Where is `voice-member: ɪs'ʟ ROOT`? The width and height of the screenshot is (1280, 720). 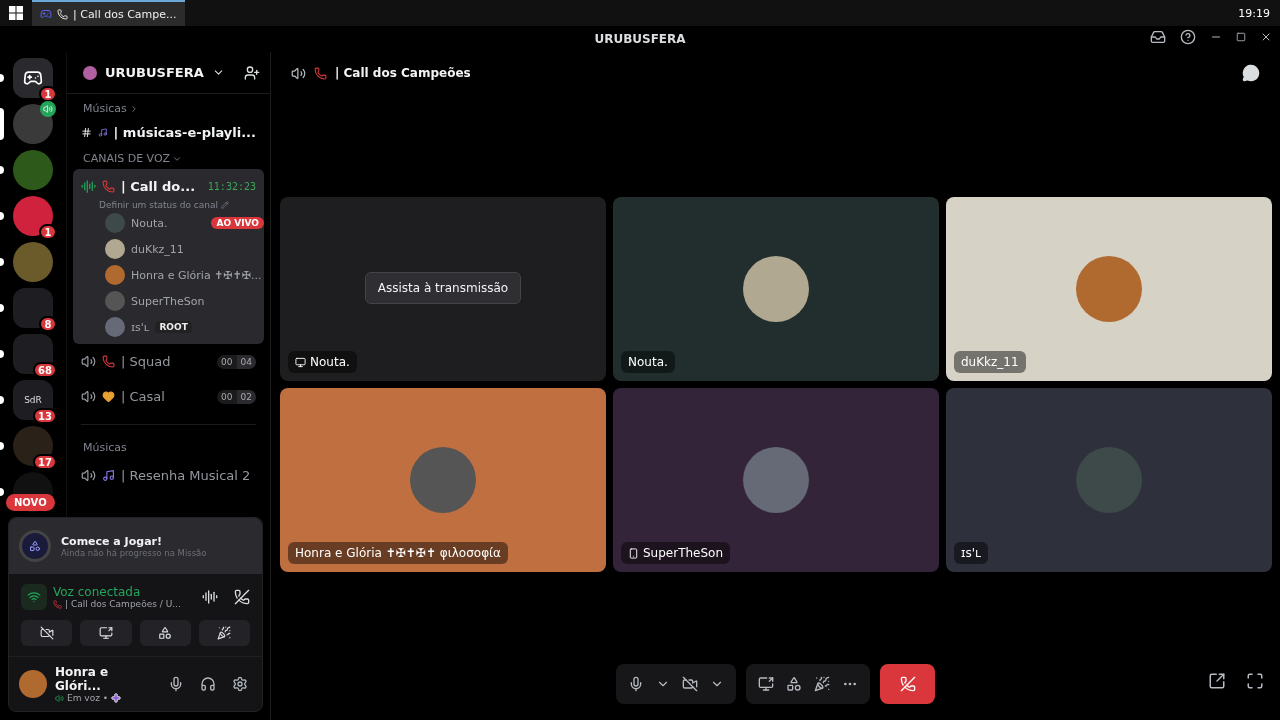
voice-member: ɪs'ʟ ROOT is located at coordinates (168, 327).